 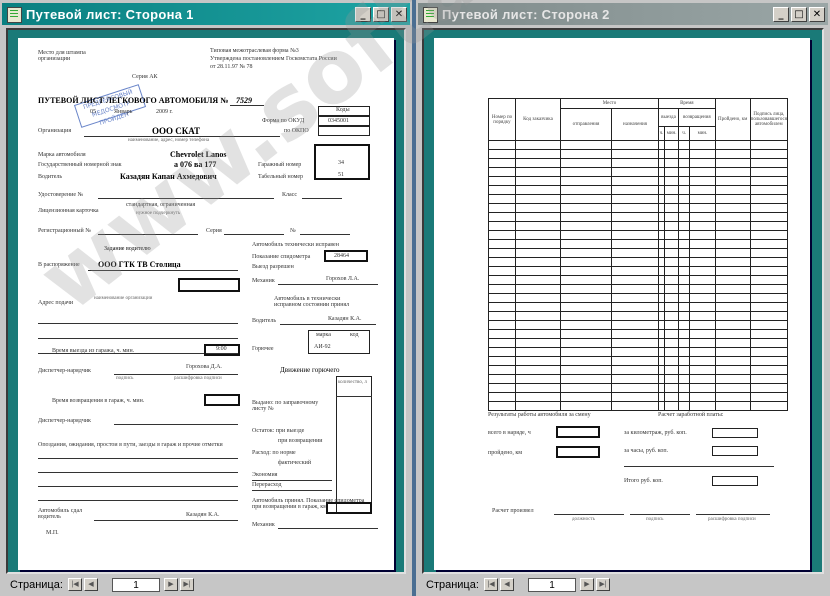 I want to click on col-depart-header: отправления, so click(x=586, y=124).